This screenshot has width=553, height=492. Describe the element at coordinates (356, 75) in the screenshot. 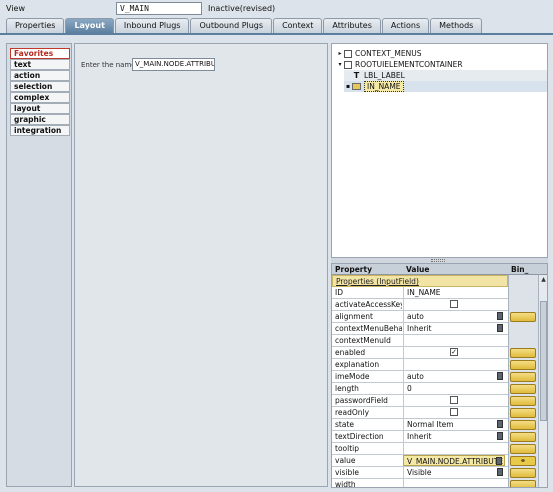

I see `text-label-icon: T` at that location.